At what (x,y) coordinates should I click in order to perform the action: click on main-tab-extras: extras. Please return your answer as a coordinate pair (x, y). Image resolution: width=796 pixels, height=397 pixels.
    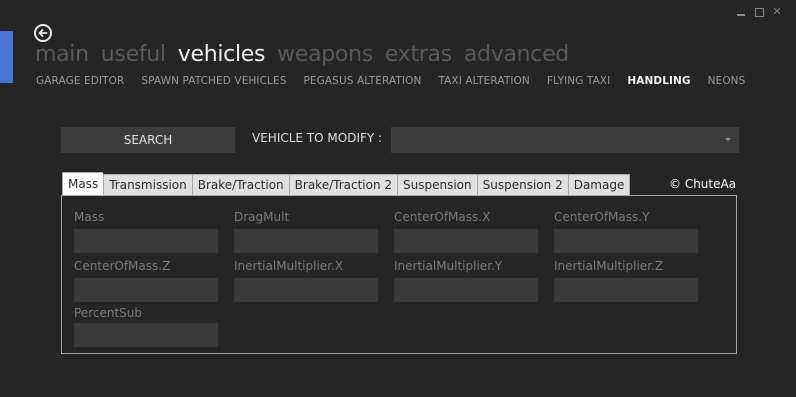
    Looking at the image, I should click on (418, 54).